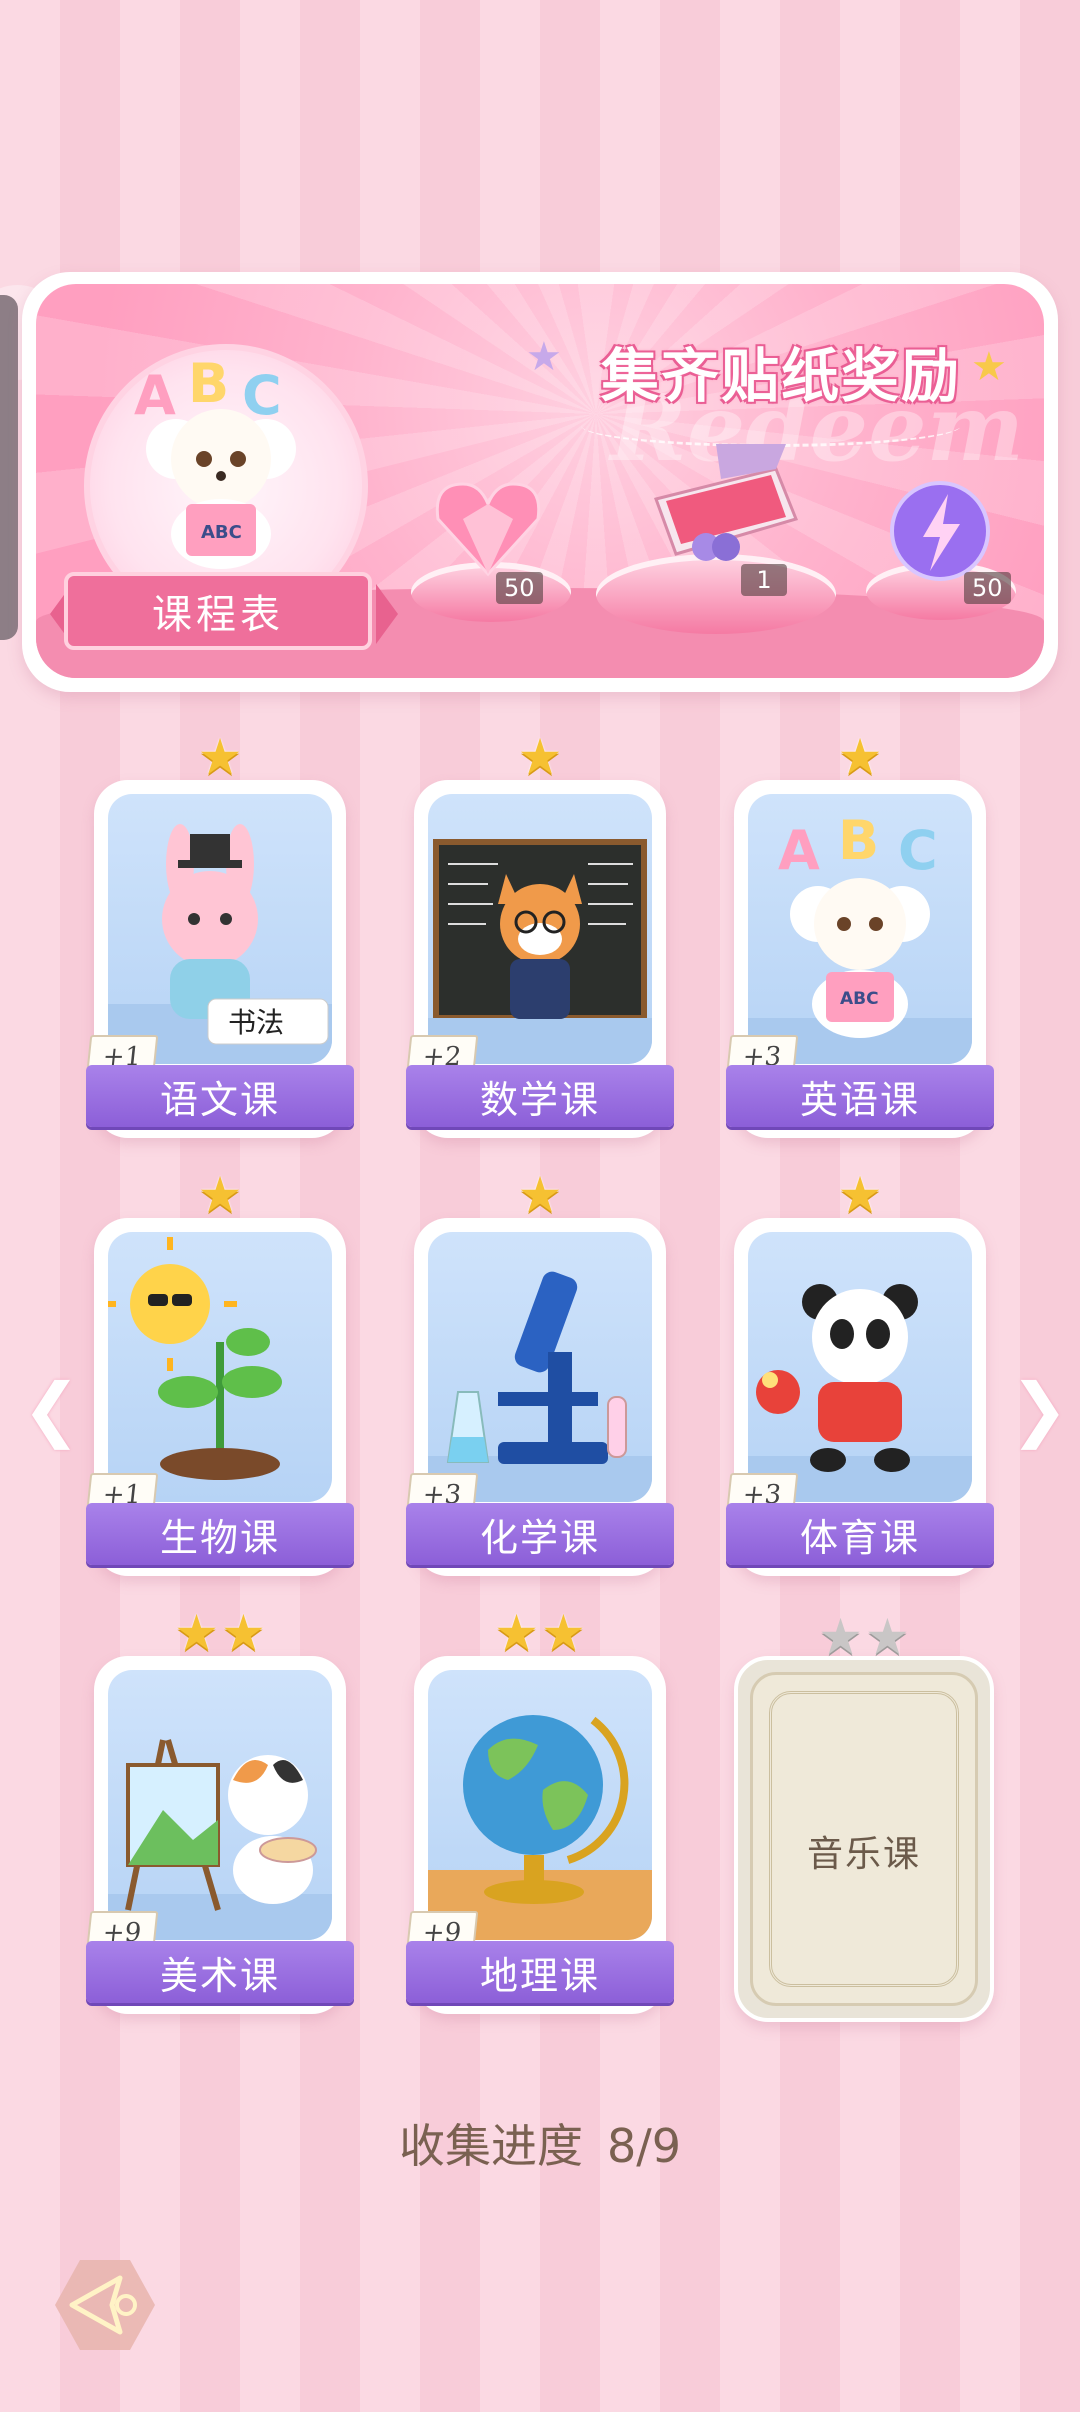 This screenshot has height=2412, width=1080. What do you see at coordinates (918, 850) in the screenshot?
I see `svg-text: C` at bounding box center [918, 850].